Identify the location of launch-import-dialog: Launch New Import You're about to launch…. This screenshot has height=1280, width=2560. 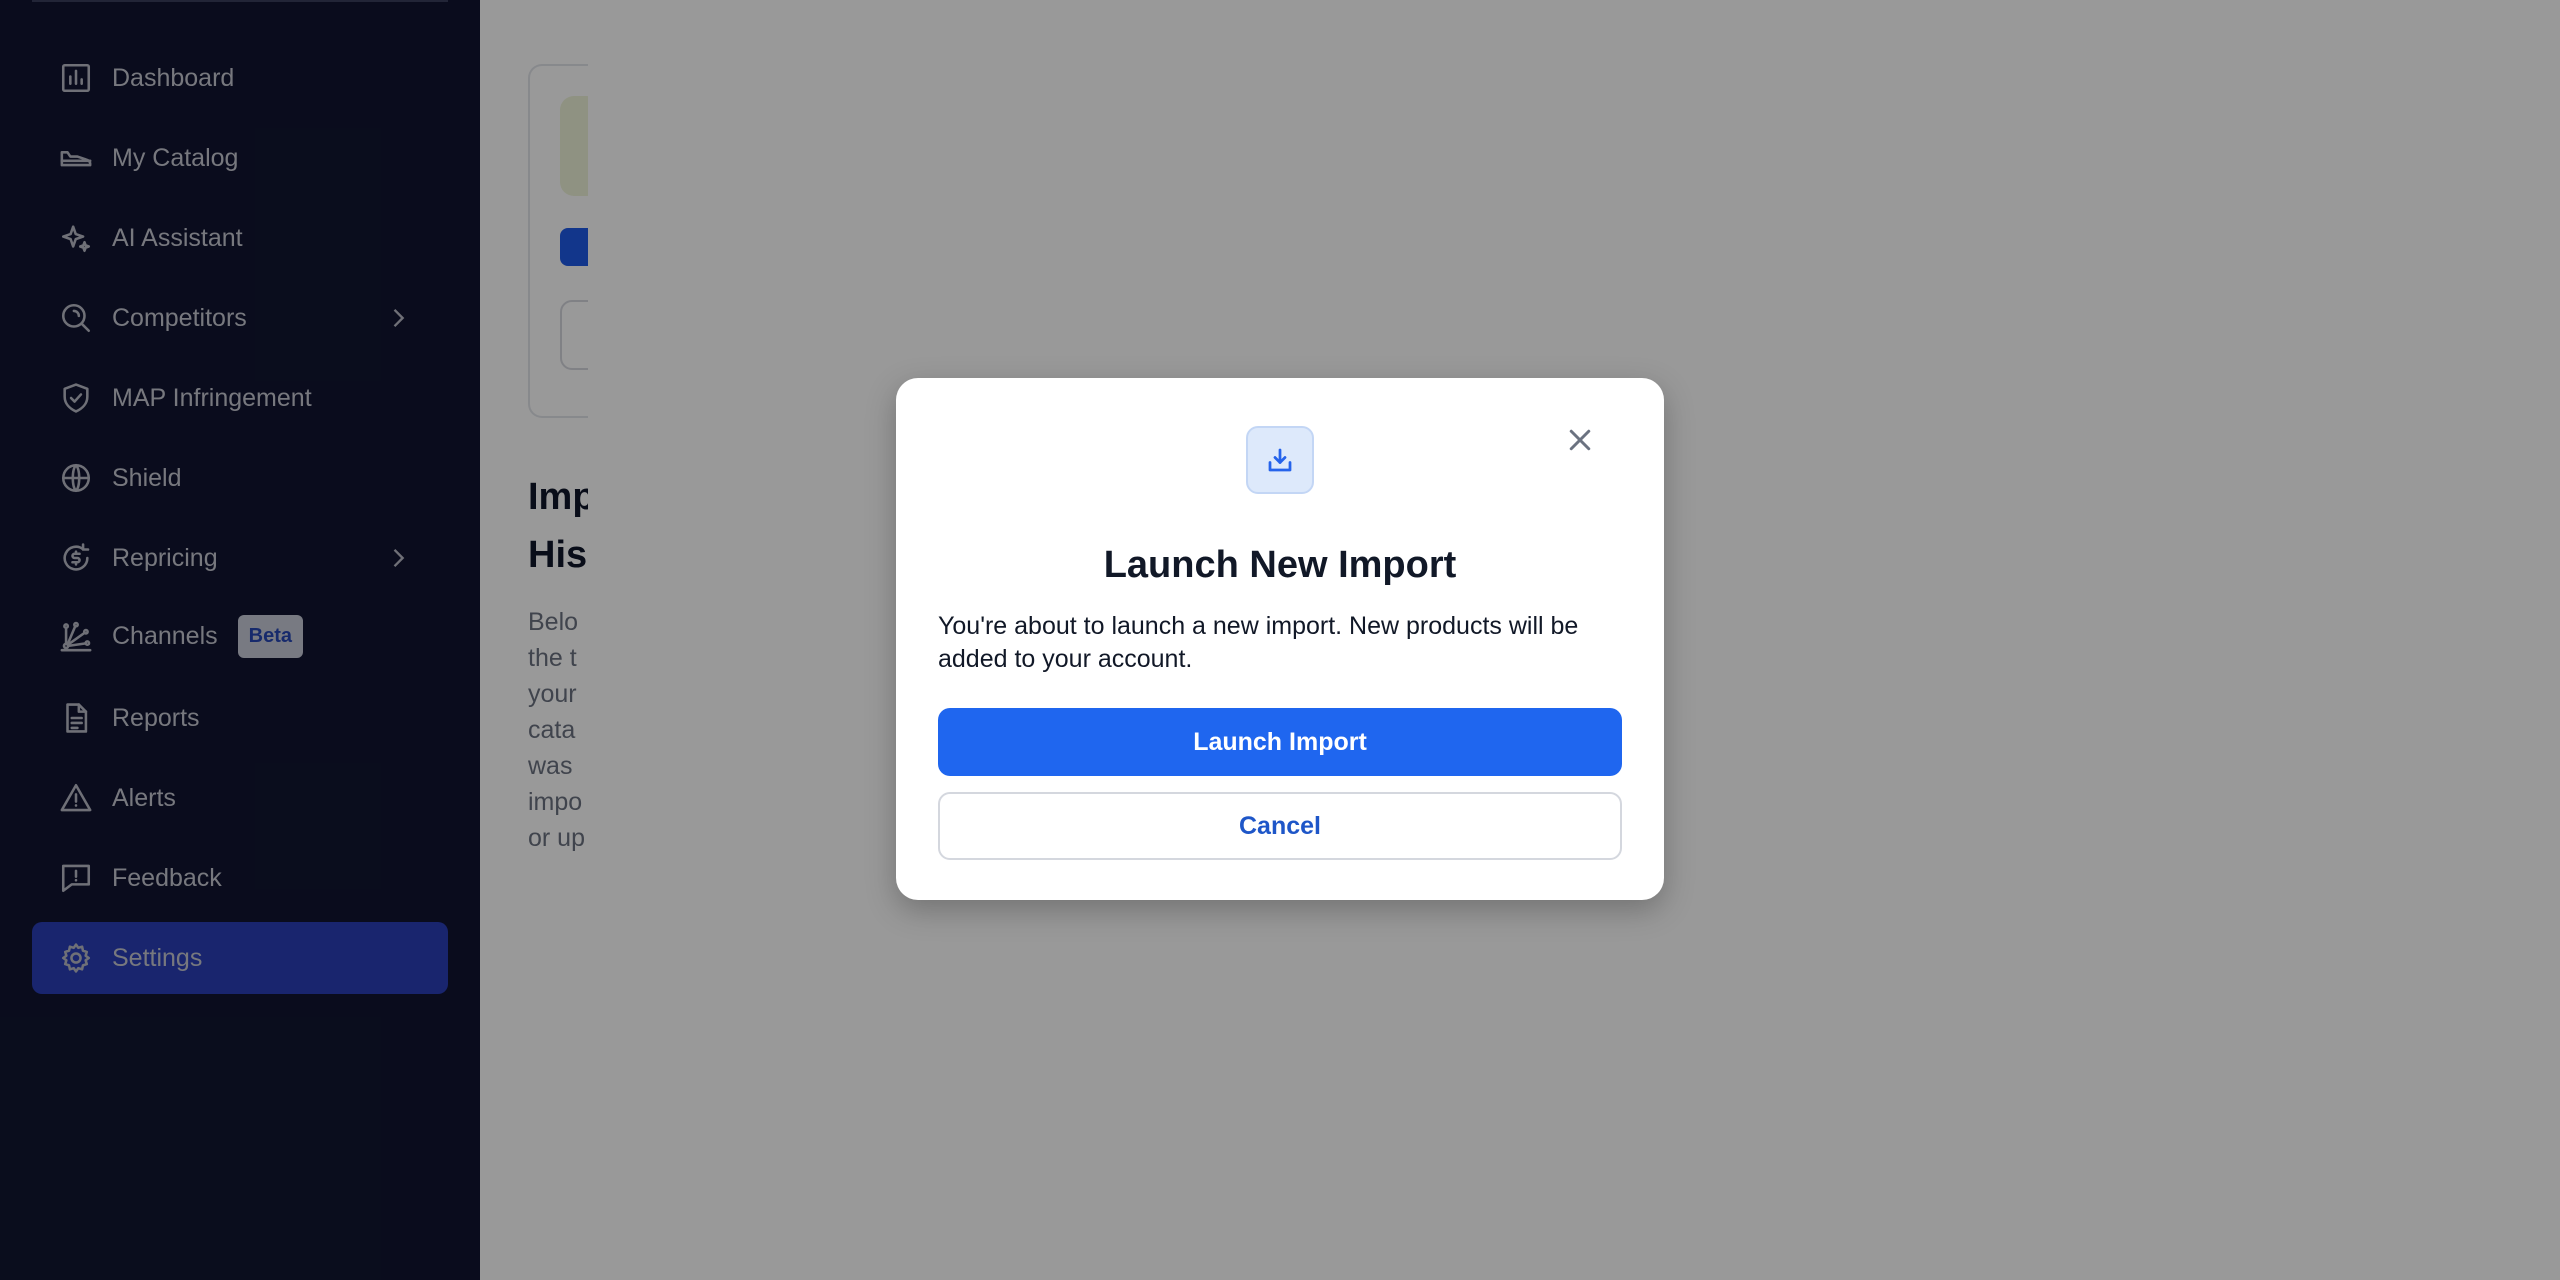
(1280, 639).